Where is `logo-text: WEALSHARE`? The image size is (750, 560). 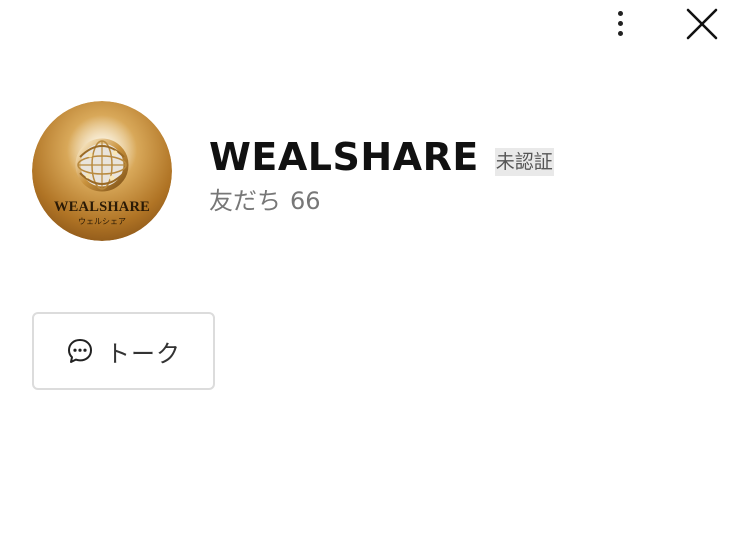 logo-text: WEALSHARE is located at coordinates (102, 207).